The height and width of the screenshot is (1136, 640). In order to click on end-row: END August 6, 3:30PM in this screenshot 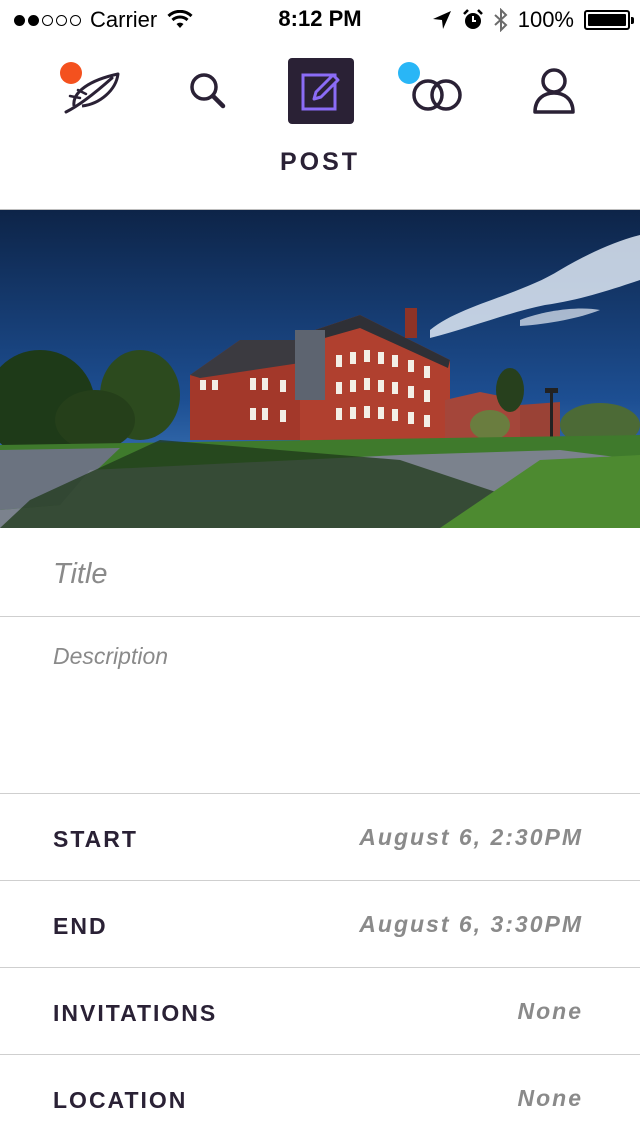, I will do `click(320, 924)`.